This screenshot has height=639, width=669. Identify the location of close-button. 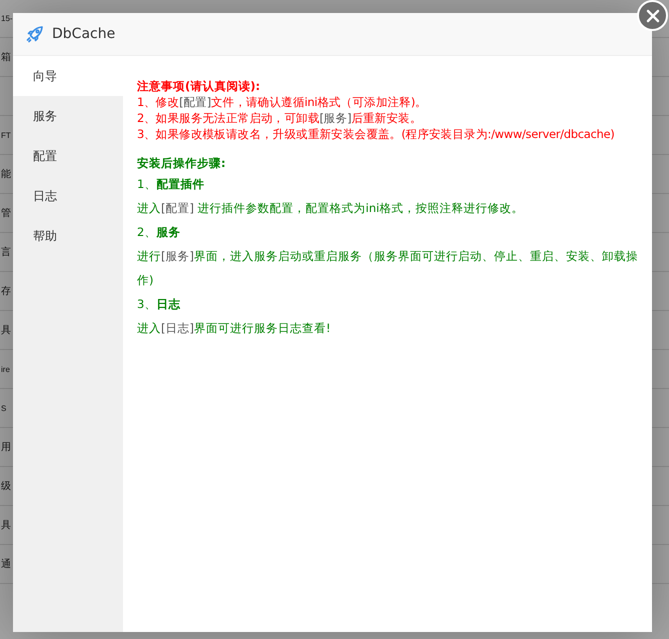
(652, 15).